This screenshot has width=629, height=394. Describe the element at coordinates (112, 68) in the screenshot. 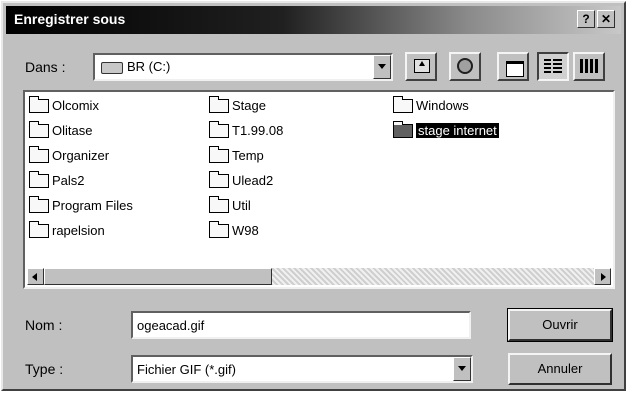

I see `drive-icon` at that location.